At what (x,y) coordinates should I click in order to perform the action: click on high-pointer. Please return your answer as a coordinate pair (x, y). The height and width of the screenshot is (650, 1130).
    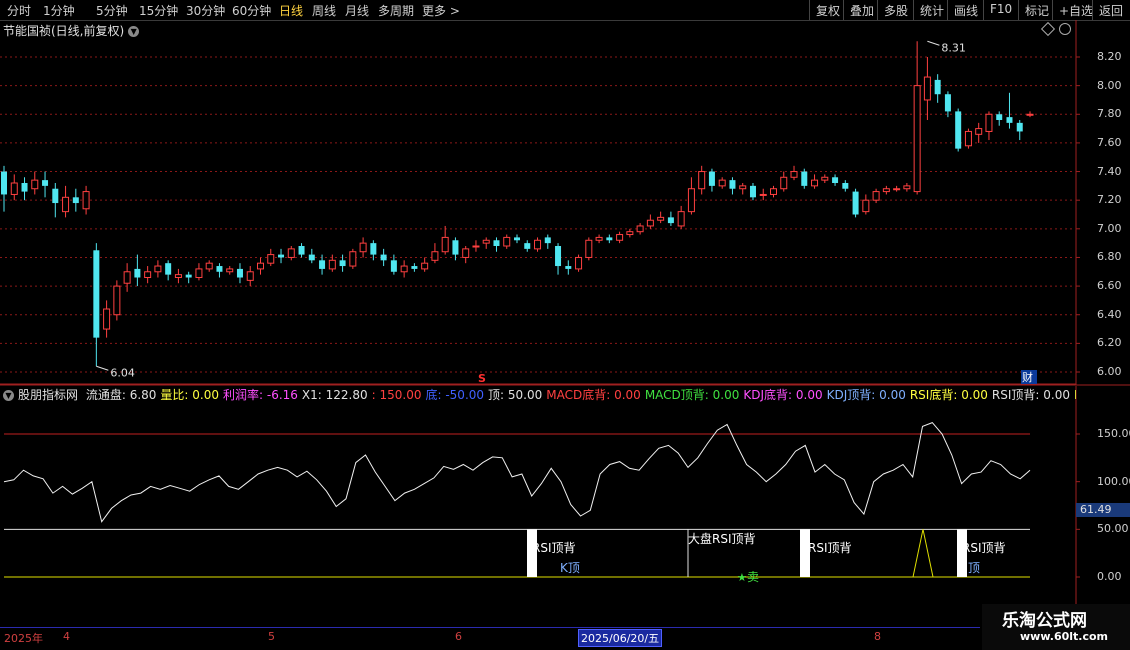
    Looking at the image, I should click on (933, 43).